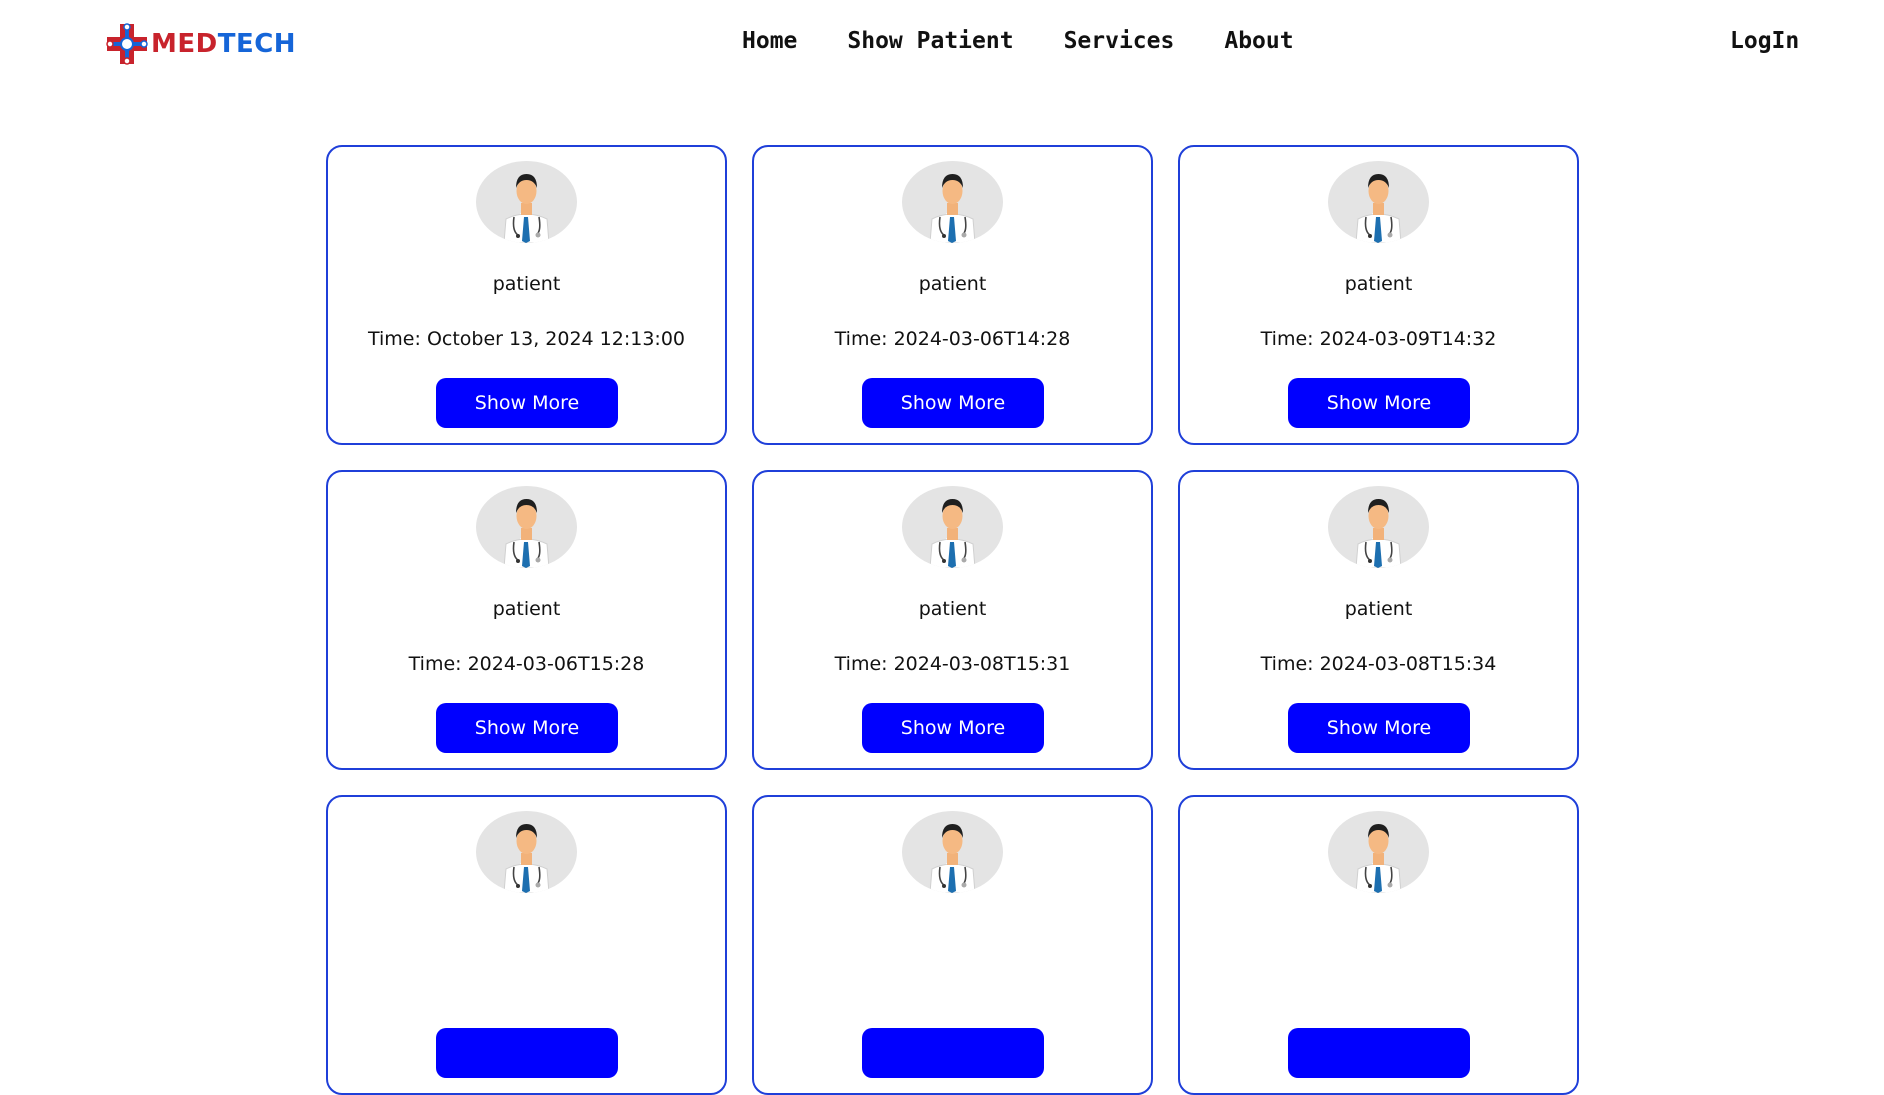 This screenshot has height=1095, width=1884. I want to click on login-link: LogIn, so click(1764, 41).